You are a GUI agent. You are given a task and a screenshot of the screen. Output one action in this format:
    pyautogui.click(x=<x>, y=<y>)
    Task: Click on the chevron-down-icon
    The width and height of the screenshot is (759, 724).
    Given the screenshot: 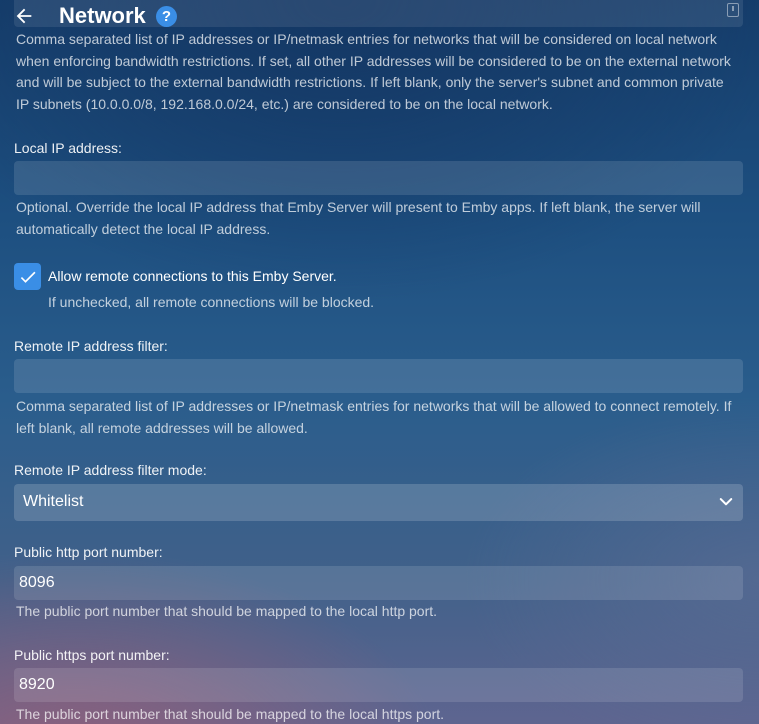 What is the action you would take?
    pyautogui.click(x=726, y=502)
    